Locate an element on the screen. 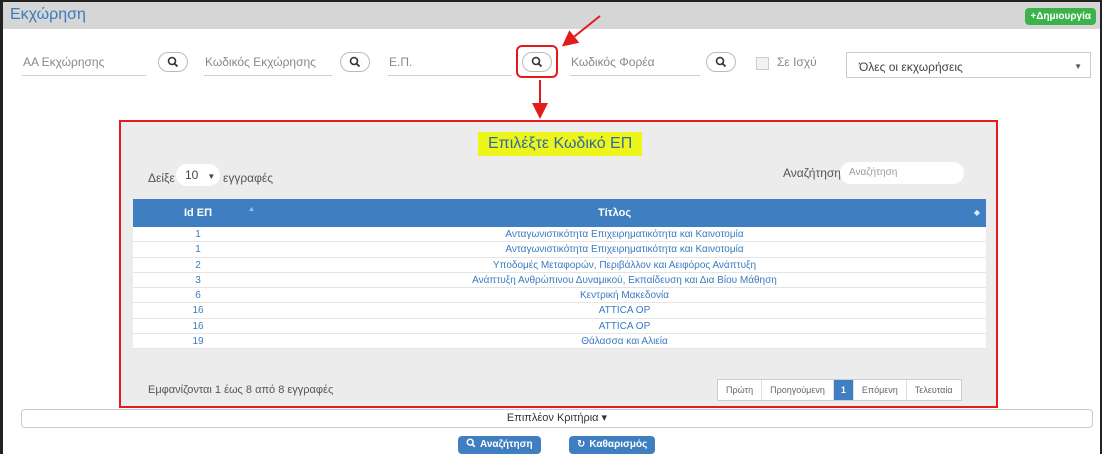 The width and height of the screenshot is (1102, 454). pager-previous: Προηγούμενη is located at coordinates (798, 390).